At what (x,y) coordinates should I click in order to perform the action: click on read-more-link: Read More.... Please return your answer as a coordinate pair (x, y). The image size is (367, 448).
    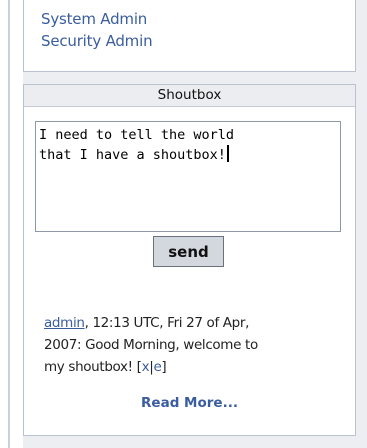
    Looking at the image, I should click on (189, 403).